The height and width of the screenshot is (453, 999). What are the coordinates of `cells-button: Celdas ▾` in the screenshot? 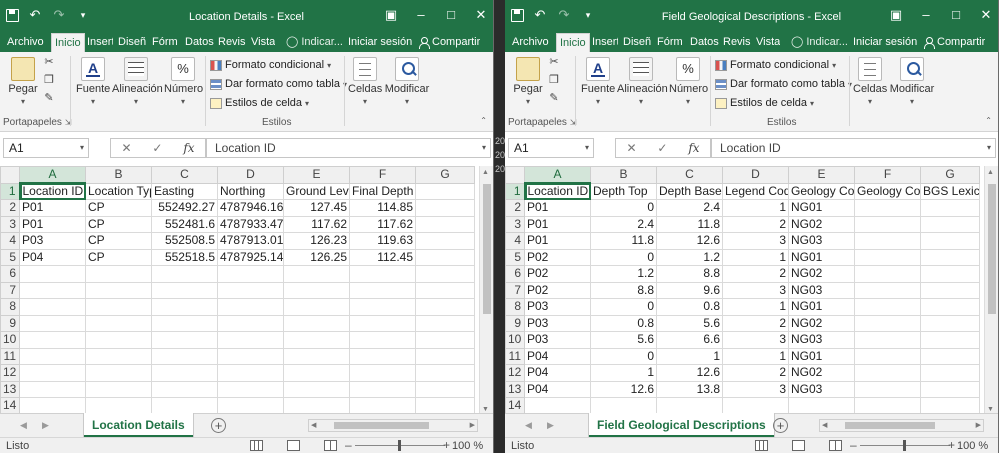 It's located at (365, 82).